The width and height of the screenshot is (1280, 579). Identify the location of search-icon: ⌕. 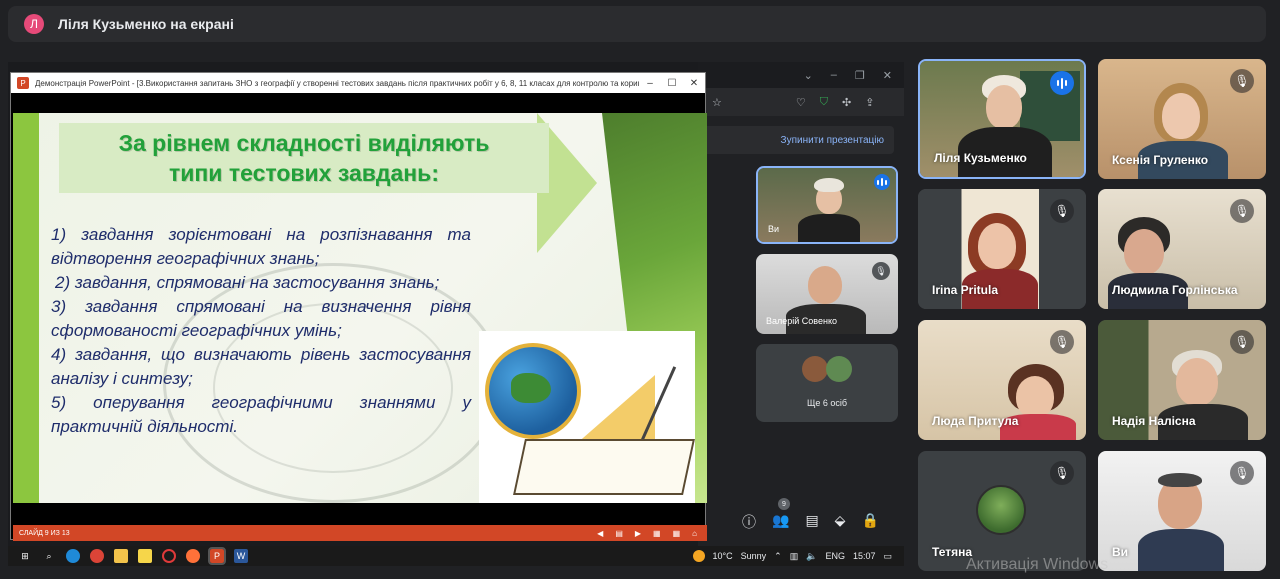
(49, 556).